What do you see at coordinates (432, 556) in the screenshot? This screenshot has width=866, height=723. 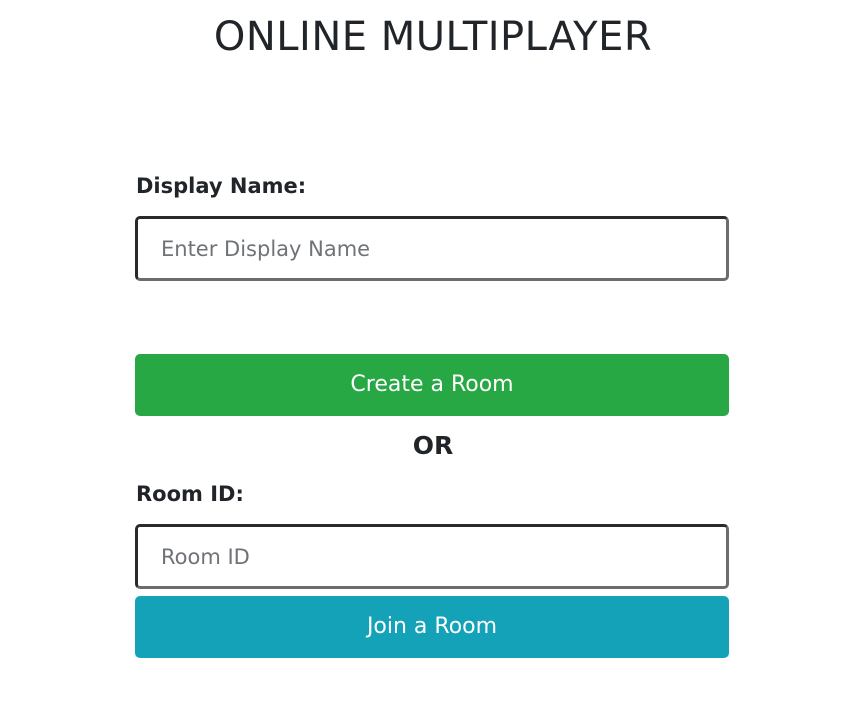 I see `room-id-input` at bounding box center [432, 556].